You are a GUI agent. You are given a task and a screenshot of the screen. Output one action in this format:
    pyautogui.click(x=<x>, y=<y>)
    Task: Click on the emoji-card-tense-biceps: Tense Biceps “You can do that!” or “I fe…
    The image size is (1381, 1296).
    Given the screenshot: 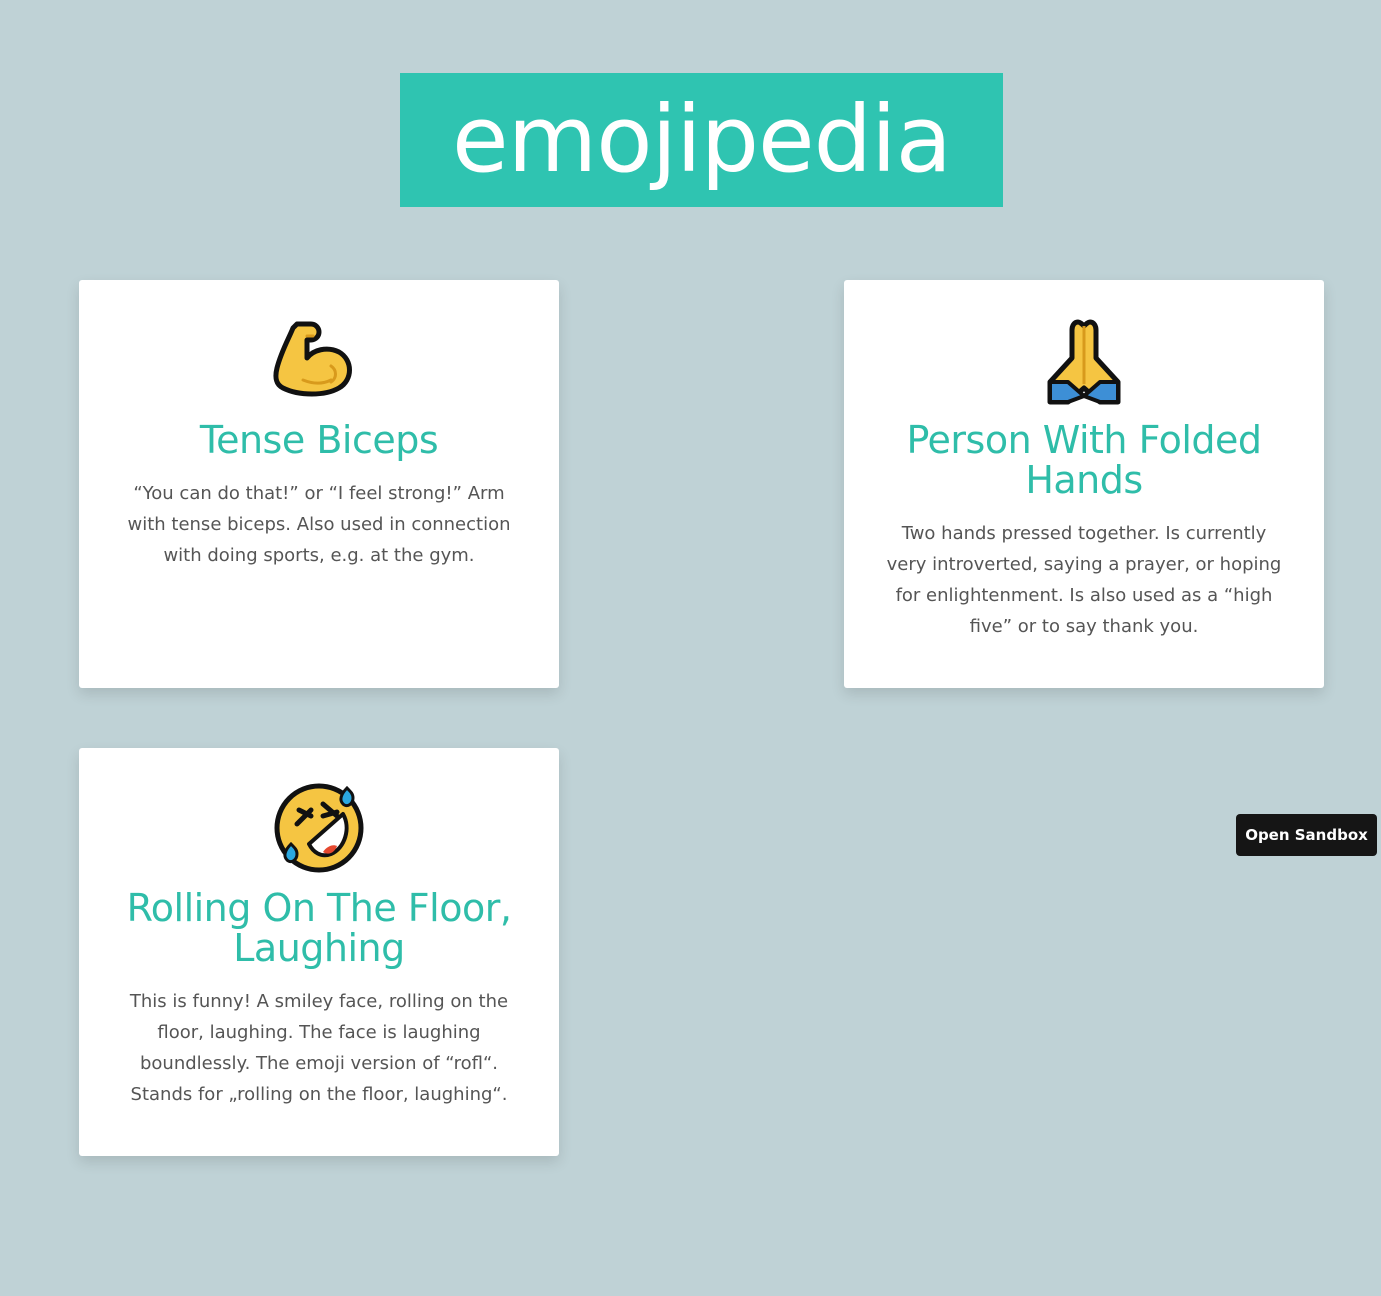 What is the action you would take?
    pyautogui.click(x=319, y=484)
    